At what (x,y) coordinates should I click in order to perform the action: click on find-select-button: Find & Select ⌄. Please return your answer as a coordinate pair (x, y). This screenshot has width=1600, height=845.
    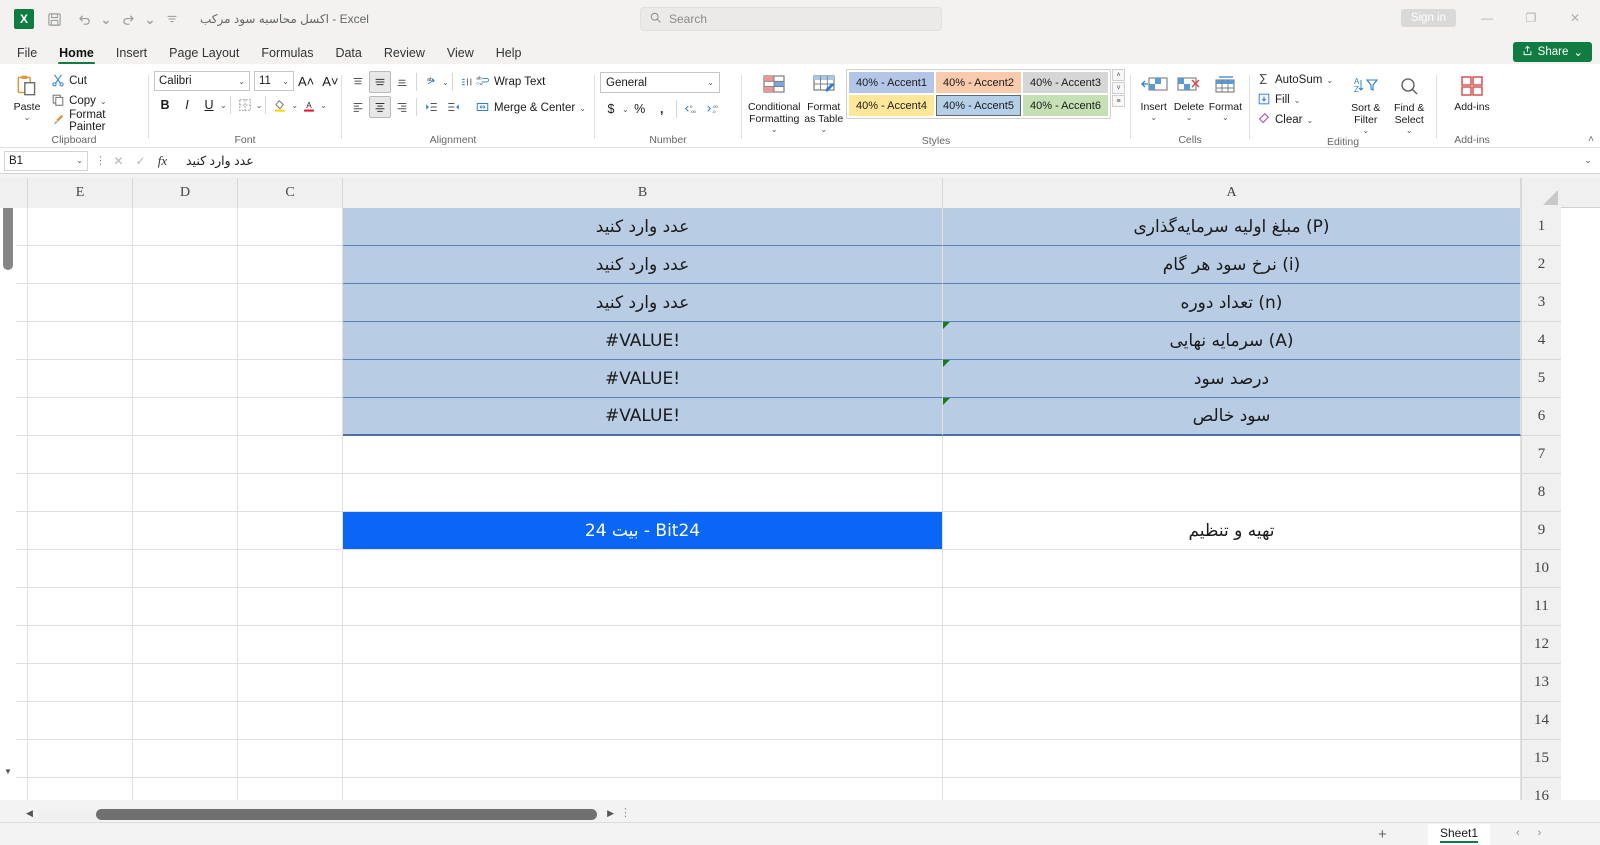
    Looking at the image, I should click on (1409, 102).